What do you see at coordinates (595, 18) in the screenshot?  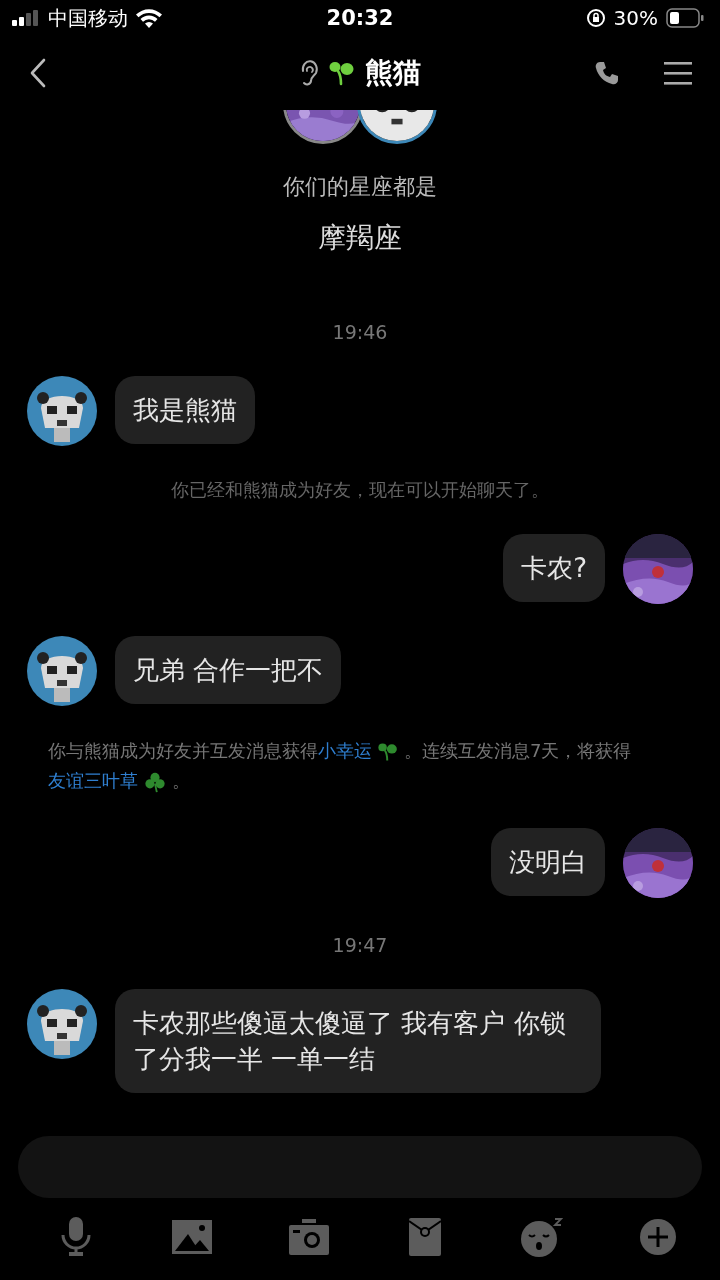 I see `rotation-lock-icon` at bounding box center [595, 18].